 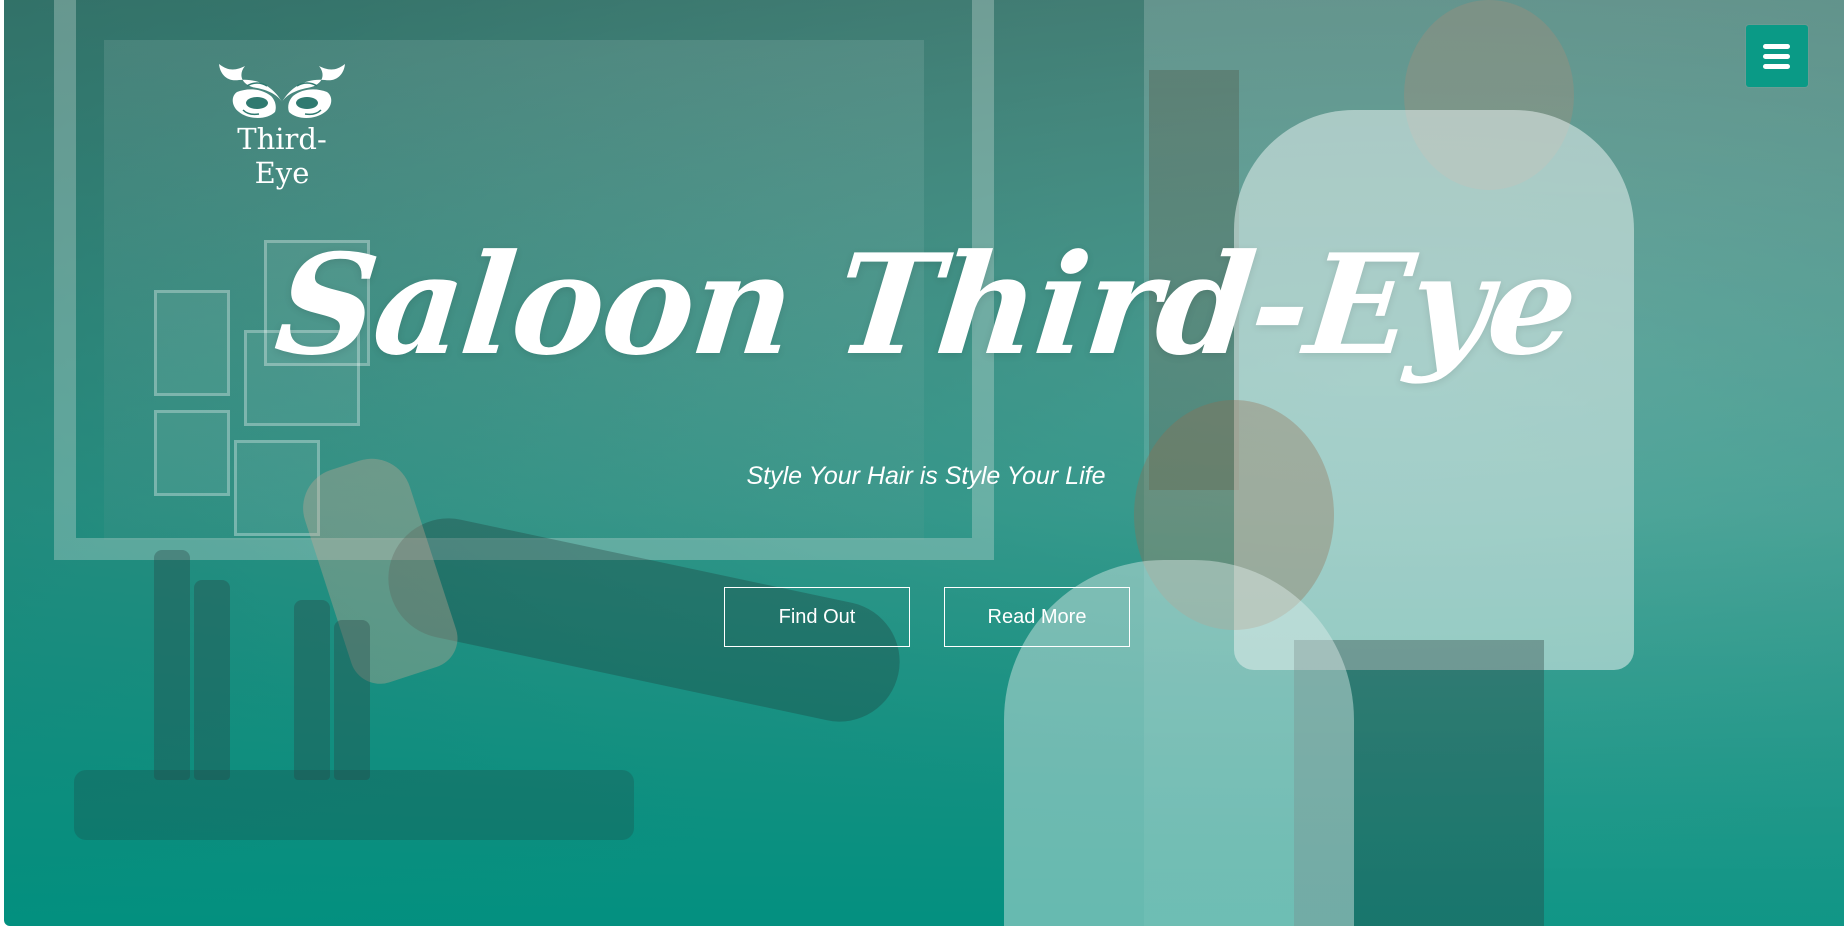 I want to click on hero-tagline: Style Your Hair is Style Your Life, so click(x=926, y=476).